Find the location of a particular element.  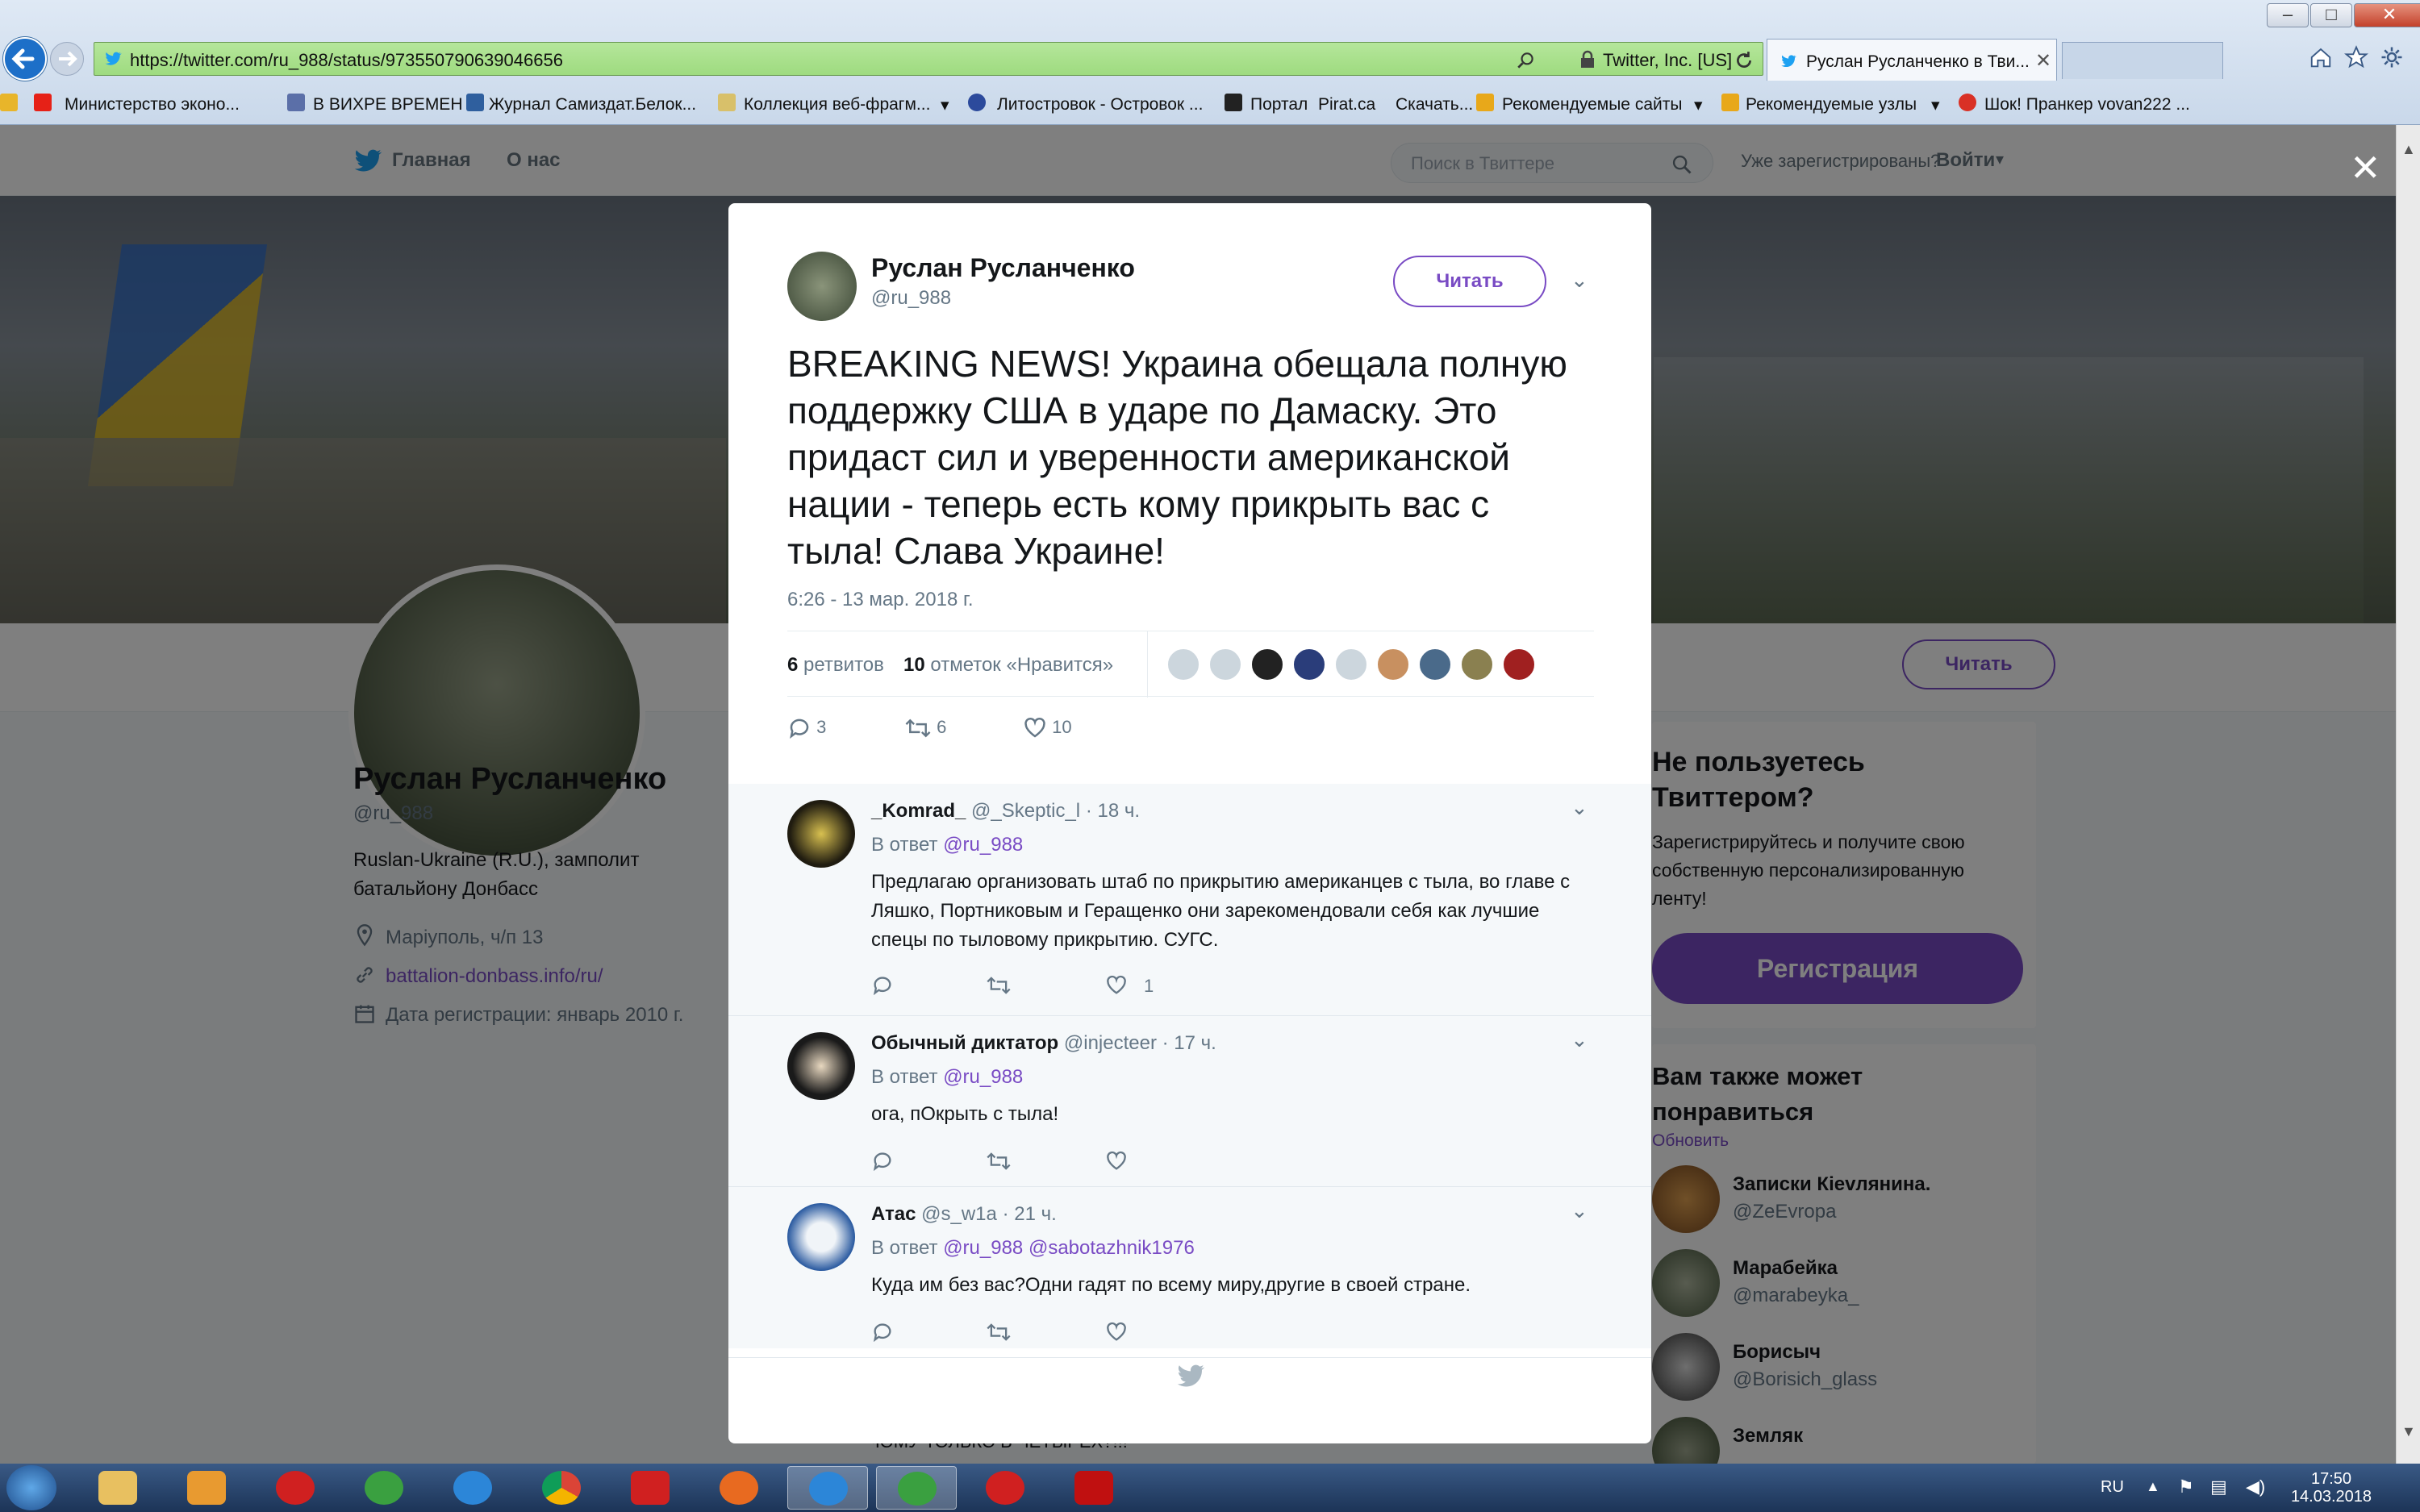

search-icon is located at coordinates (1526, 61).